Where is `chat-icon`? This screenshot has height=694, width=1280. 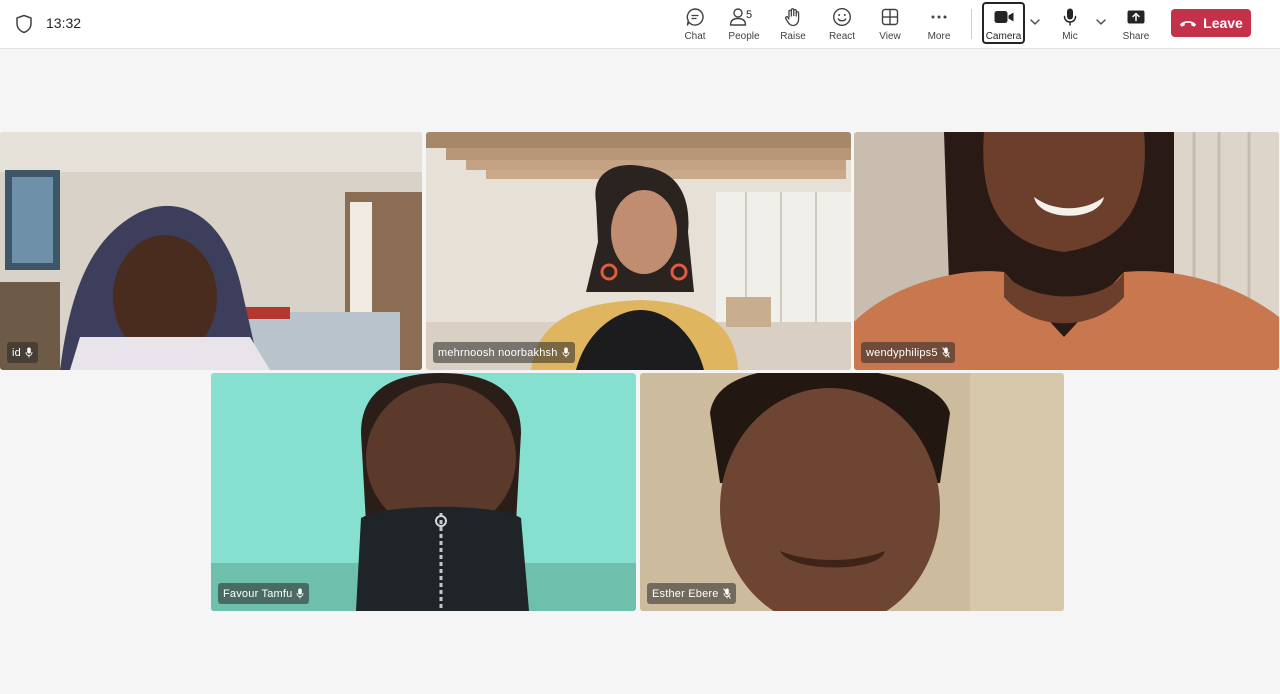
chat-icon is located at coordinates (695, 17).